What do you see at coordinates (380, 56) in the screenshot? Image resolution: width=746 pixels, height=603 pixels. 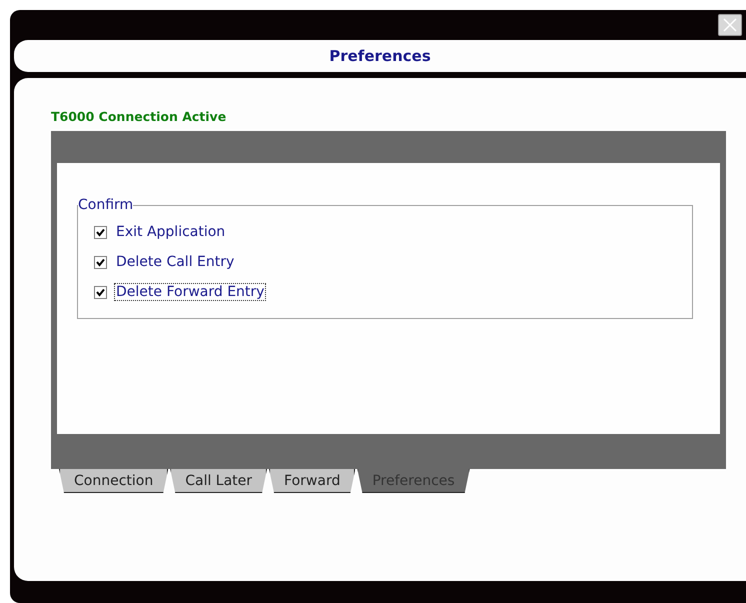 I see `window-title: Preferences` at bounding box center [380, 56].